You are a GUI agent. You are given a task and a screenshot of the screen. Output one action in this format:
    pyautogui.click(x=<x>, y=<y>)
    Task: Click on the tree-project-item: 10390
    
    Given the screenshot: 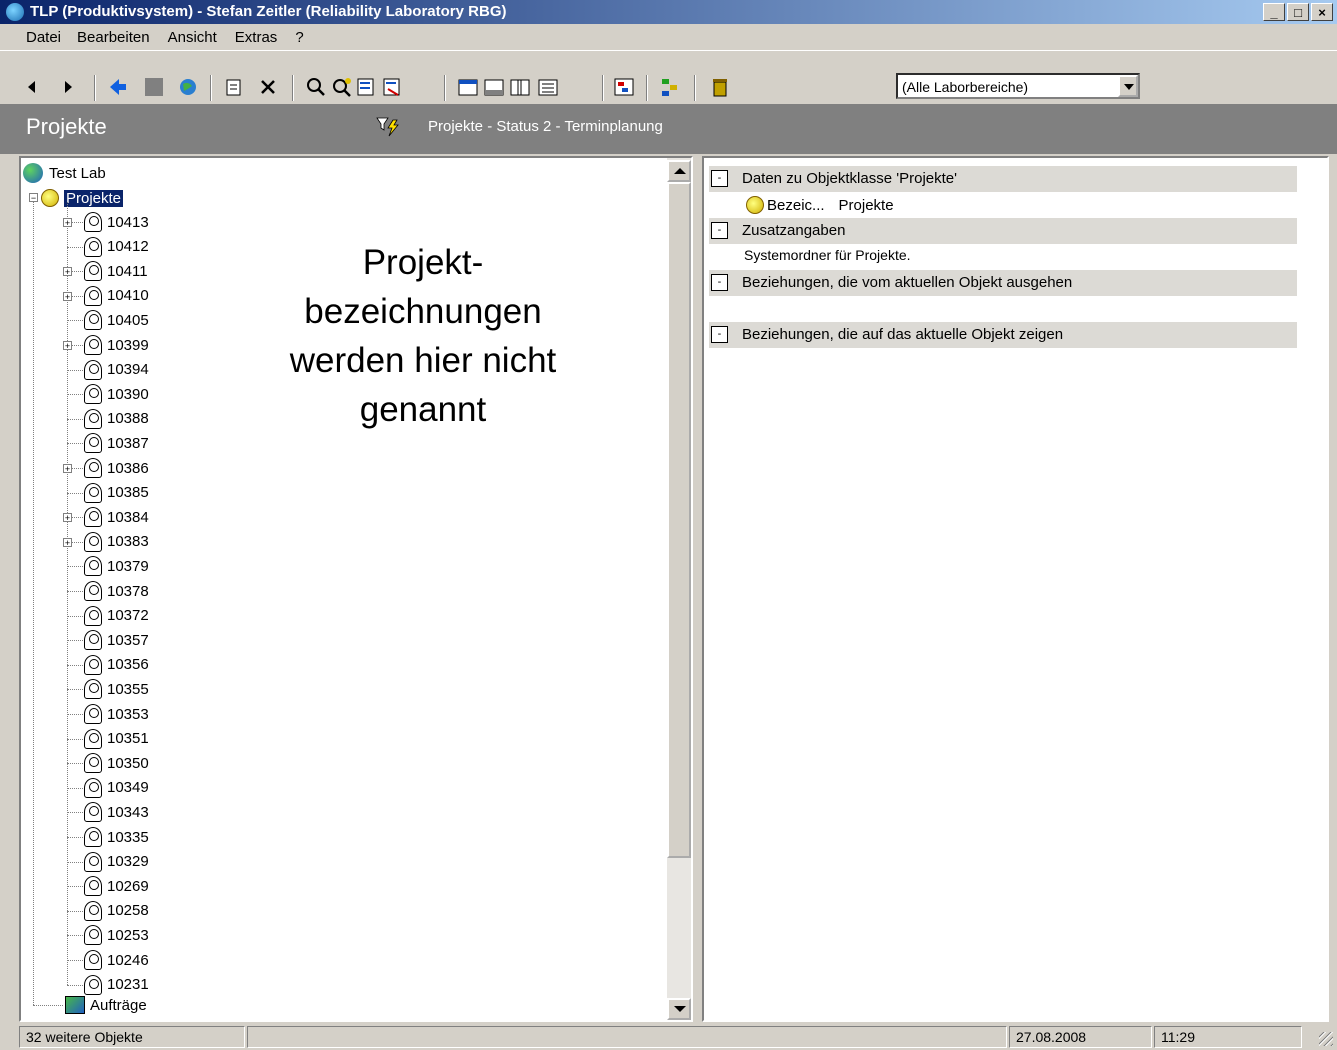 What is the action you would take?
    pyautogui.click(x=116, y=394)
    